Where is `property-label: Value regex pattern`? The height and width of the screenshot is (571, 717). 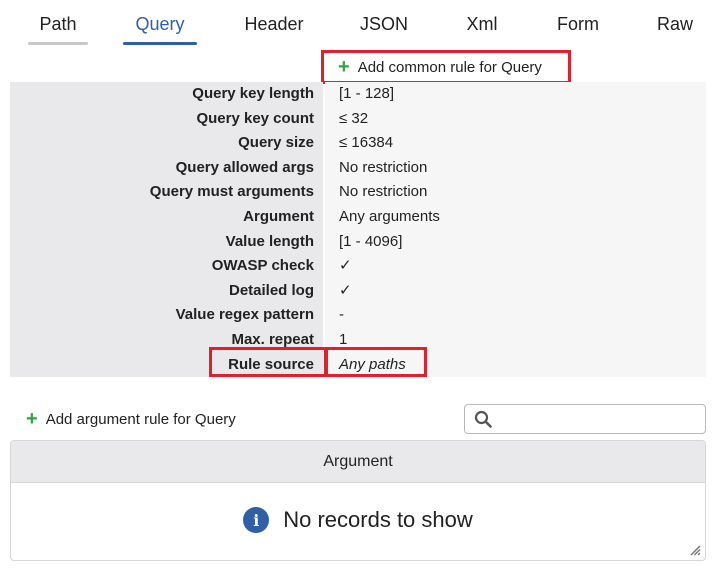 property-label: Value regex pattern is located at coordinates (166, 315).